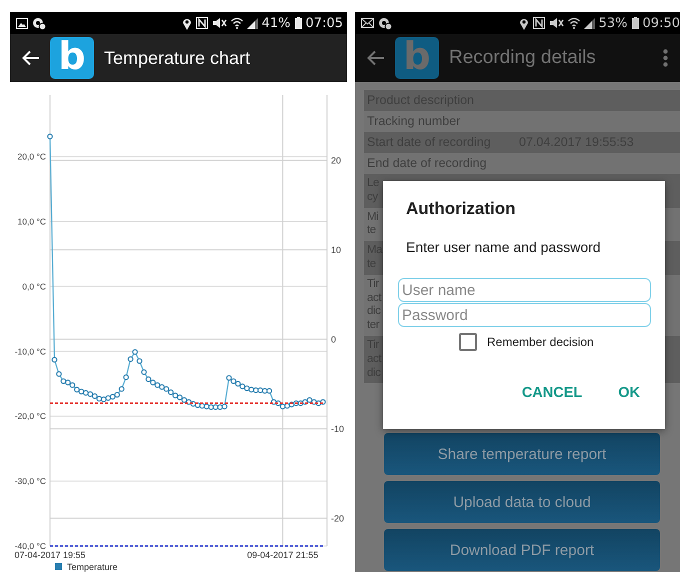 The image size is (680, 572). Describe the element at coordinates (282, 555) in the screenshot. I see `axis-label: 09-04-2017 21:55` at that location.